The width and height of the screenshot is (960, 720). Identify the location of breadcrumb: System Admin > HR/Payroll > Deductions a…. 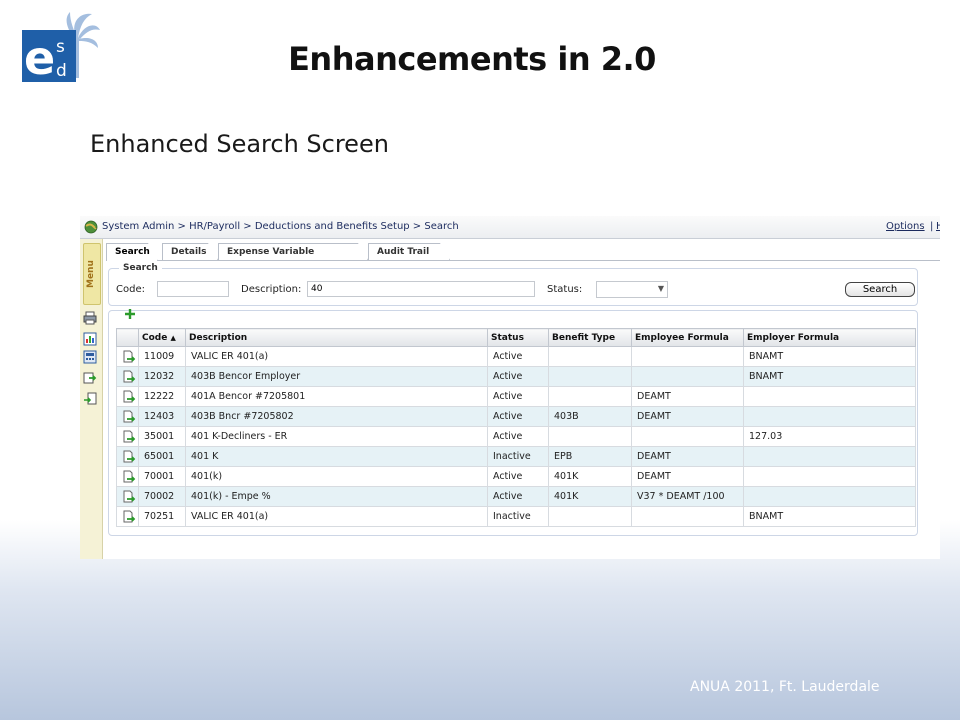
(280, 226).